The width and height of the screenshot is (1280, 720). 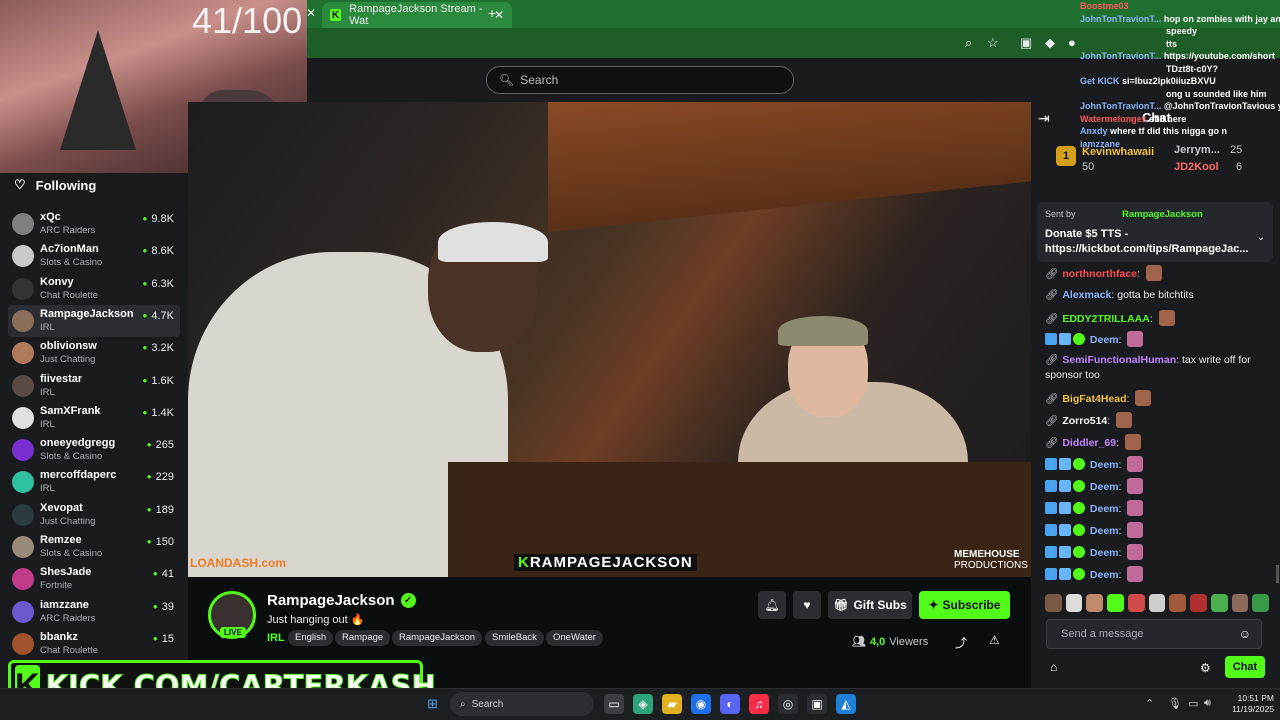 I want to click on gift-subs-button: 🎁︎ Gift Subs, so click(x=870, y=605).